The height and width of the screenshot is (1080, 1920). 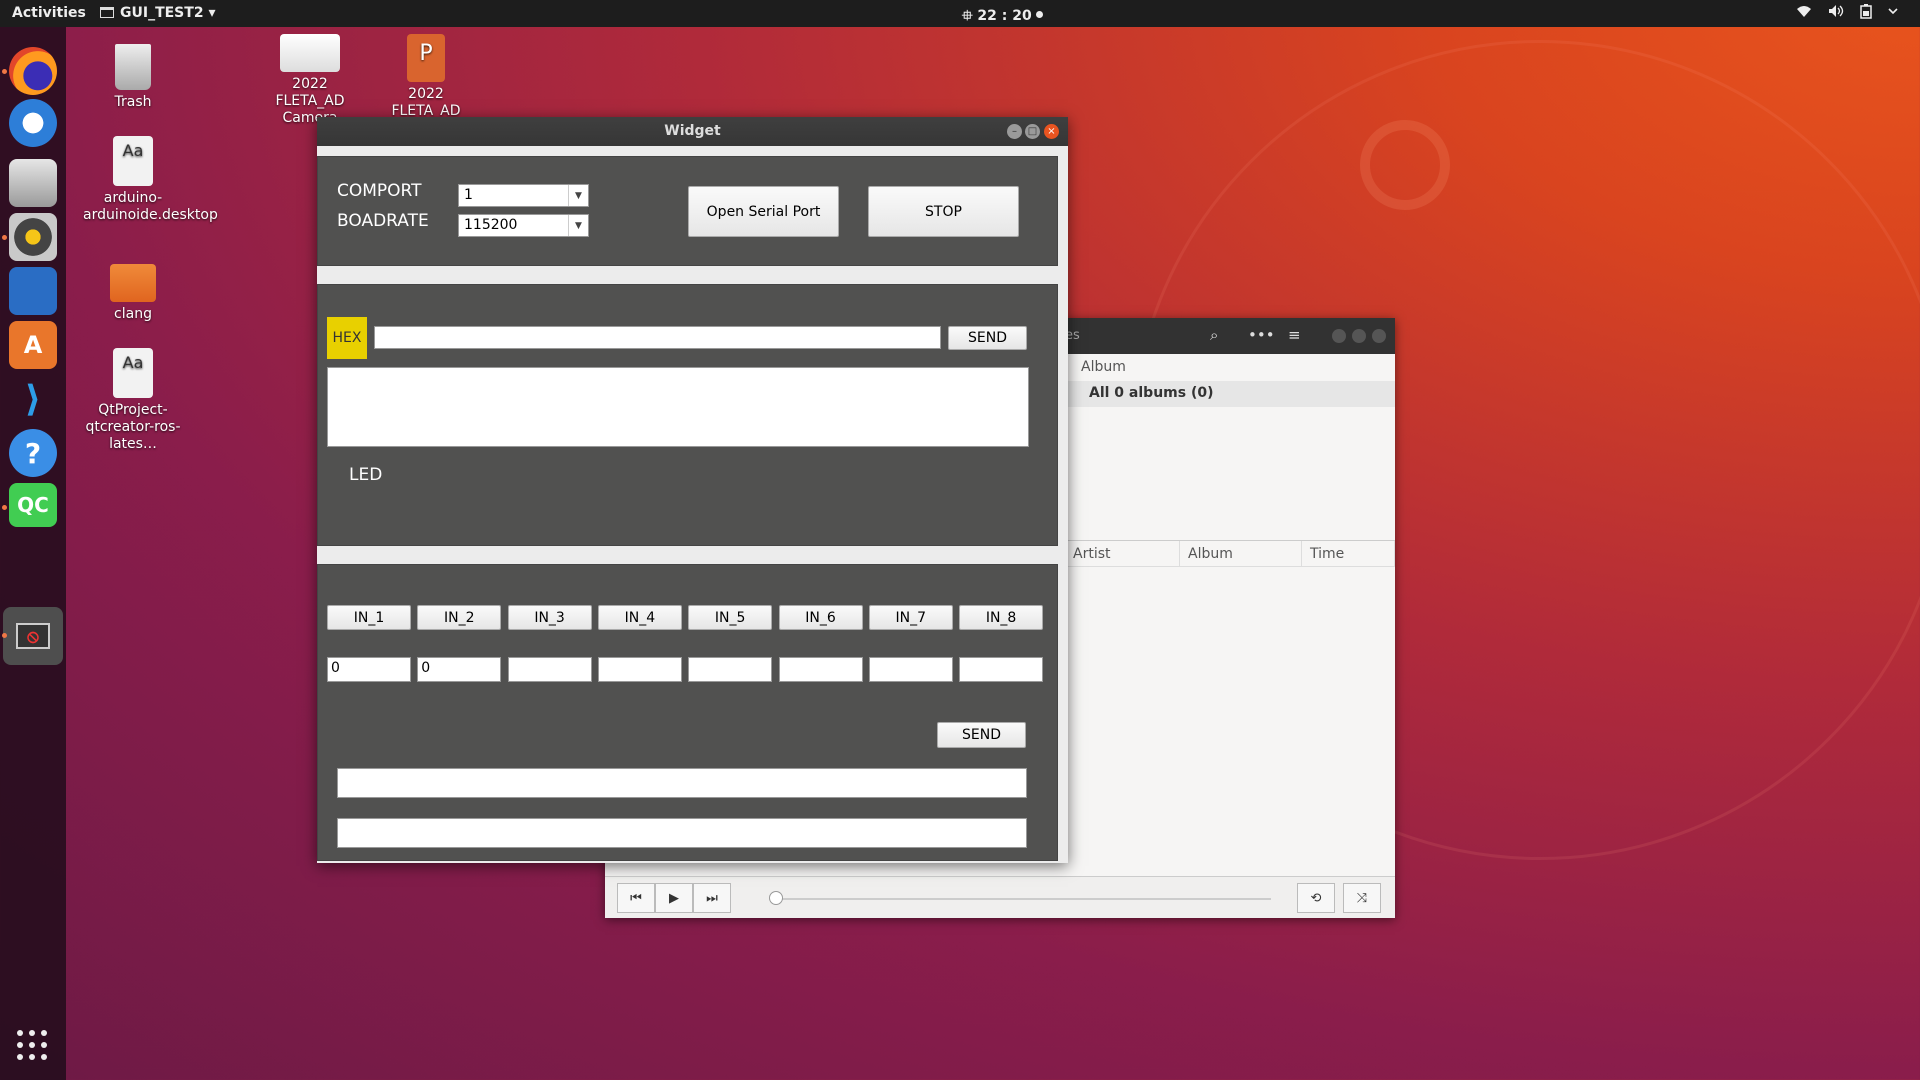 I want to click on software-icon: A, so click(x=33, y=345).